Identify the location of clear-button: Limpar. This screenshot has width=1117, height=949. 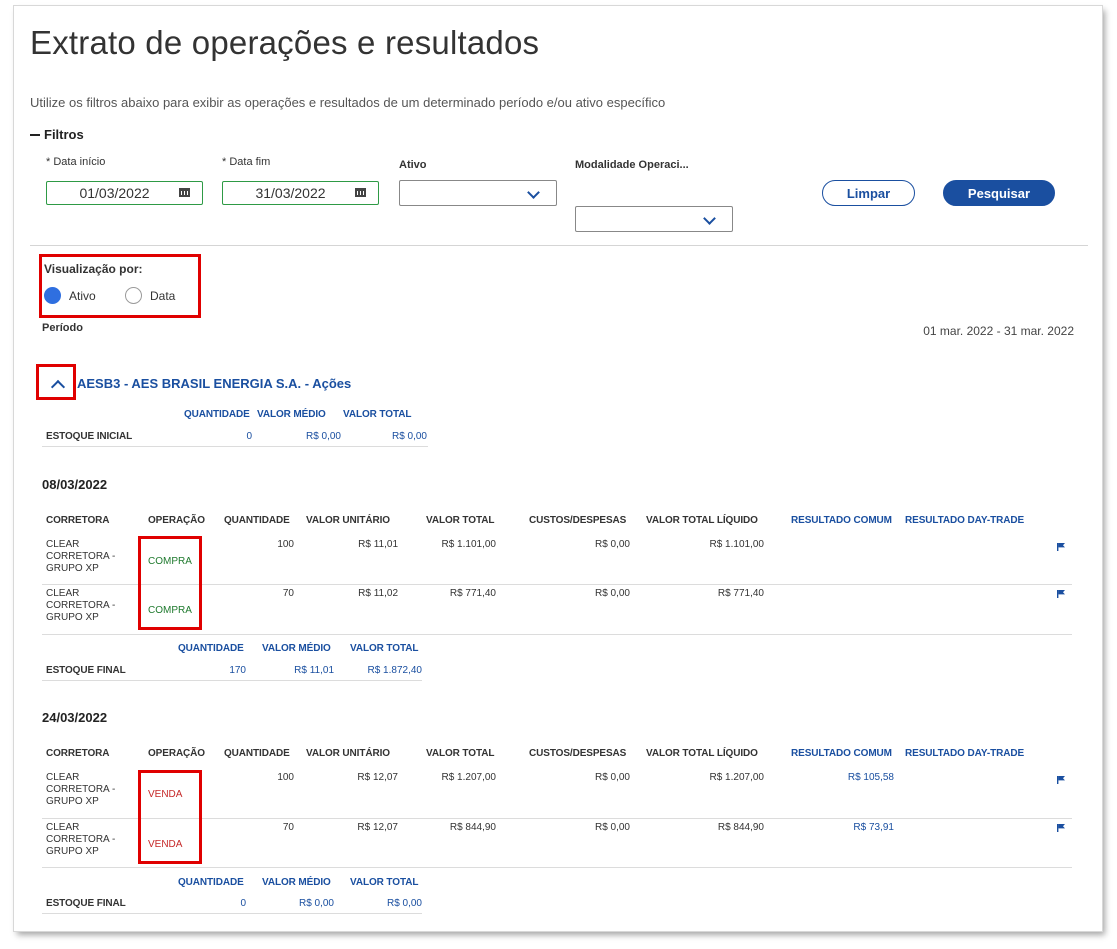
(868, 193).